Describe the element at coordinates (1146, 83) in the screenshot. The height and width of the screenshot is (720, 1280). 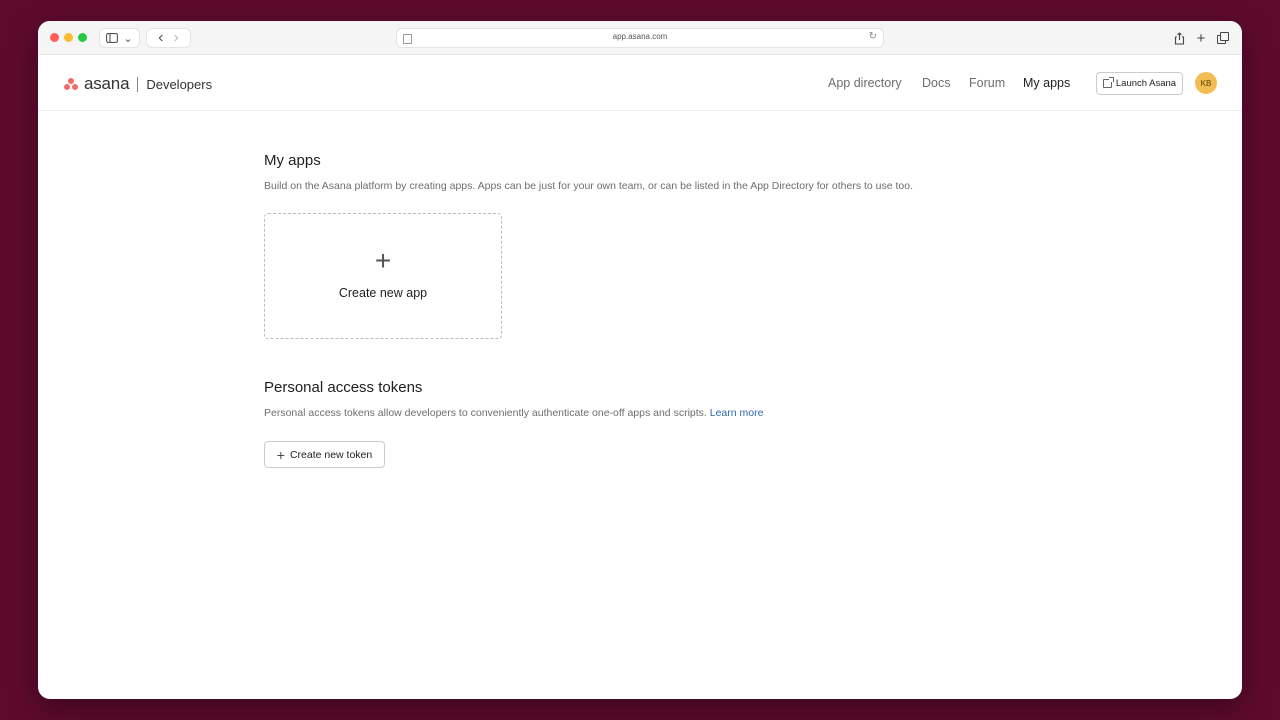
I see `launch-asana-label: Launch Asana` at that location.